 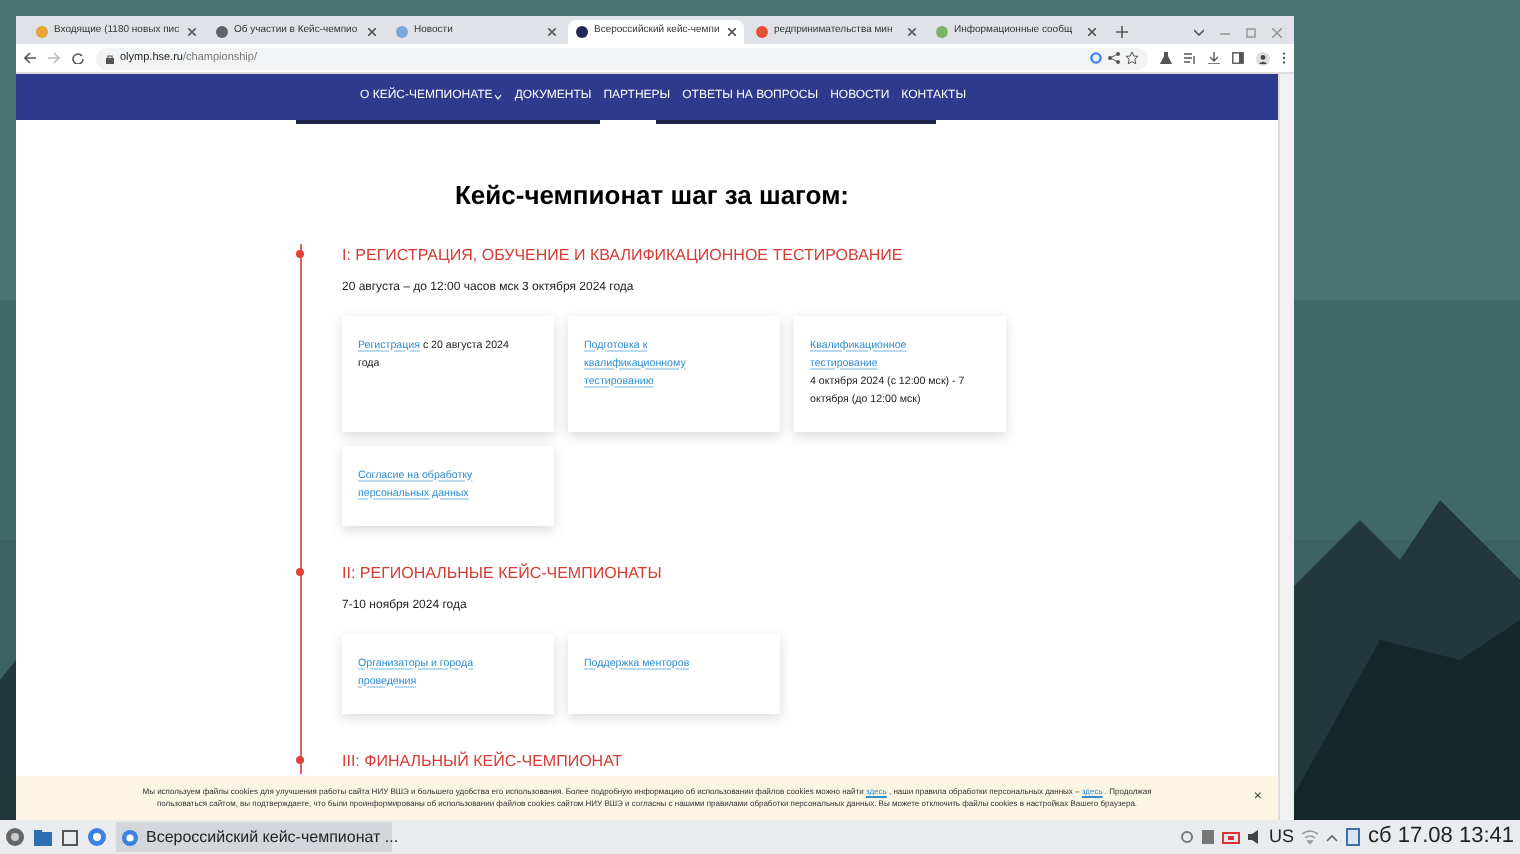 I want to click on step-title: III: ФИНАЛЬНЫЙ КЕЙС-ЧЕМПИОНАТ, so click(x=483, y=761).